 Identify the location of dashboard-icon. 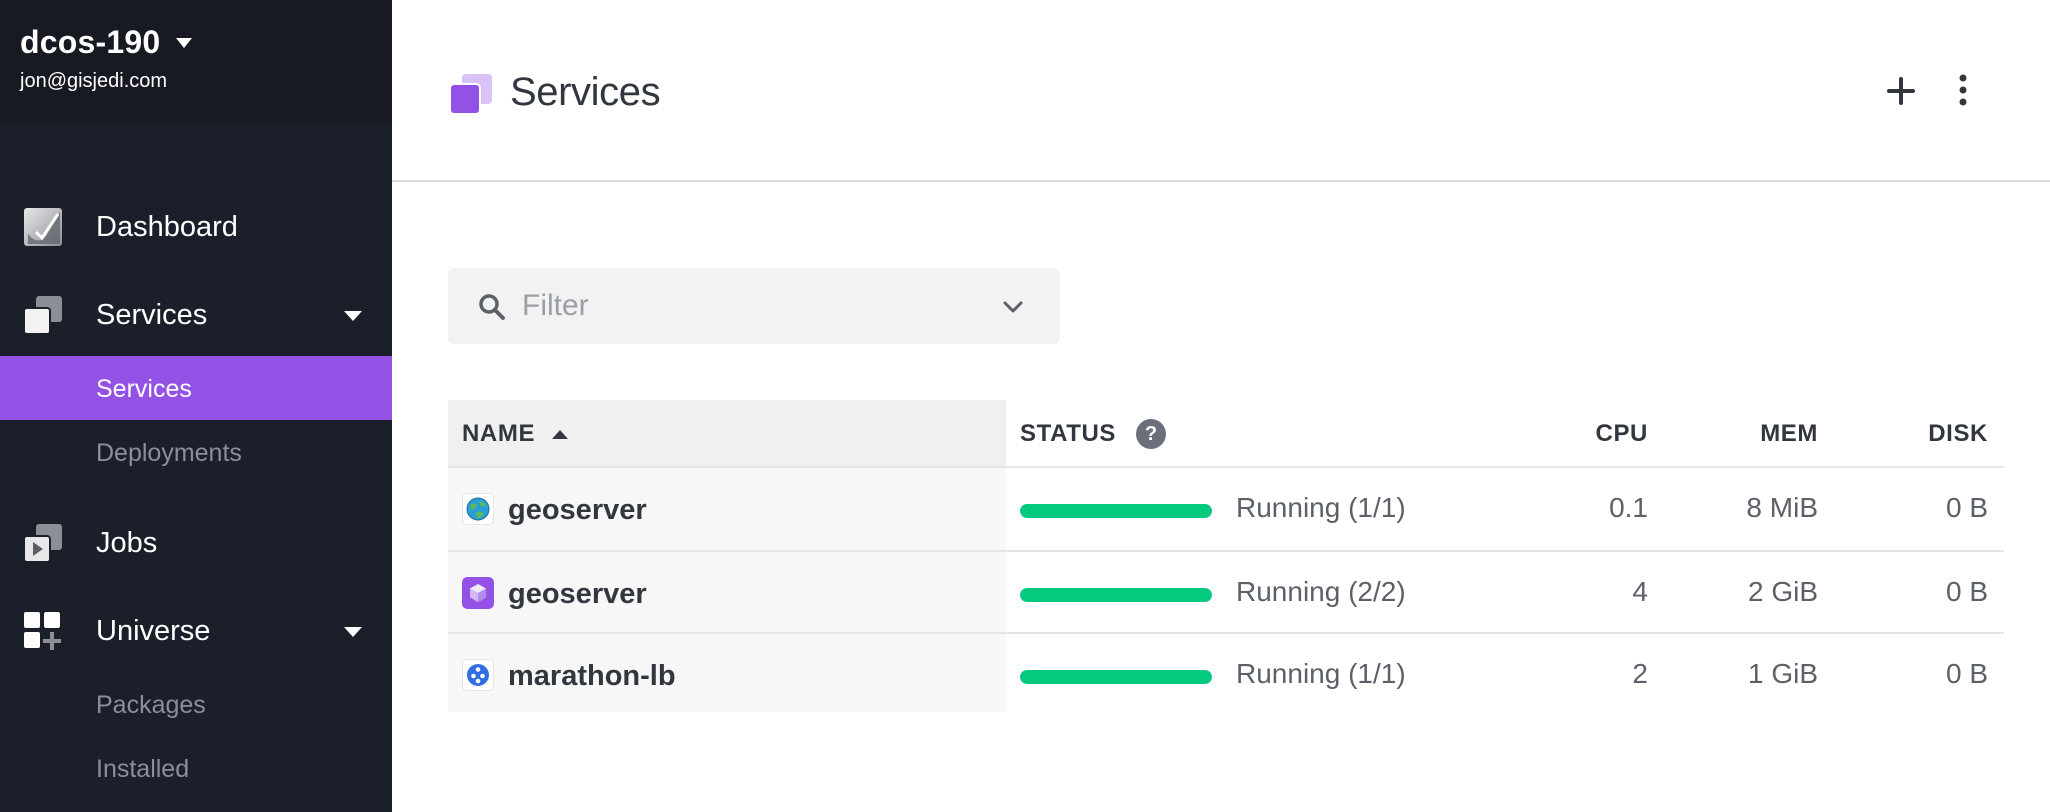
(43, 227).